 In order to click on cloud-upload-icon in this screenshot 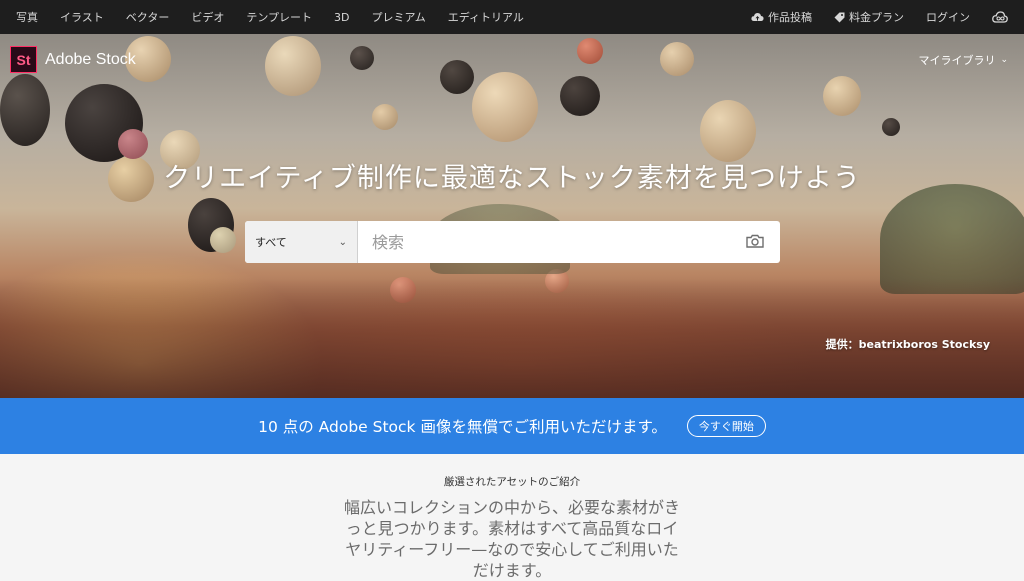, I will do `click(757, 17)`.